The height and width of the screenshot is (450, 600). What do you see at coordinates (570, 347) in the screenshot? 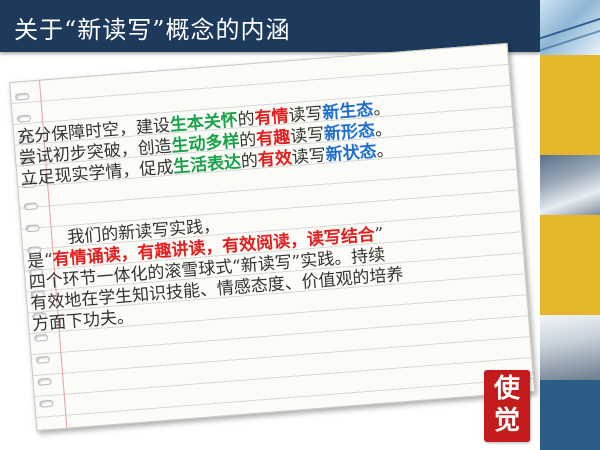
I see `hand-keyboard-photo-tile` at bounding box center [570, 347].